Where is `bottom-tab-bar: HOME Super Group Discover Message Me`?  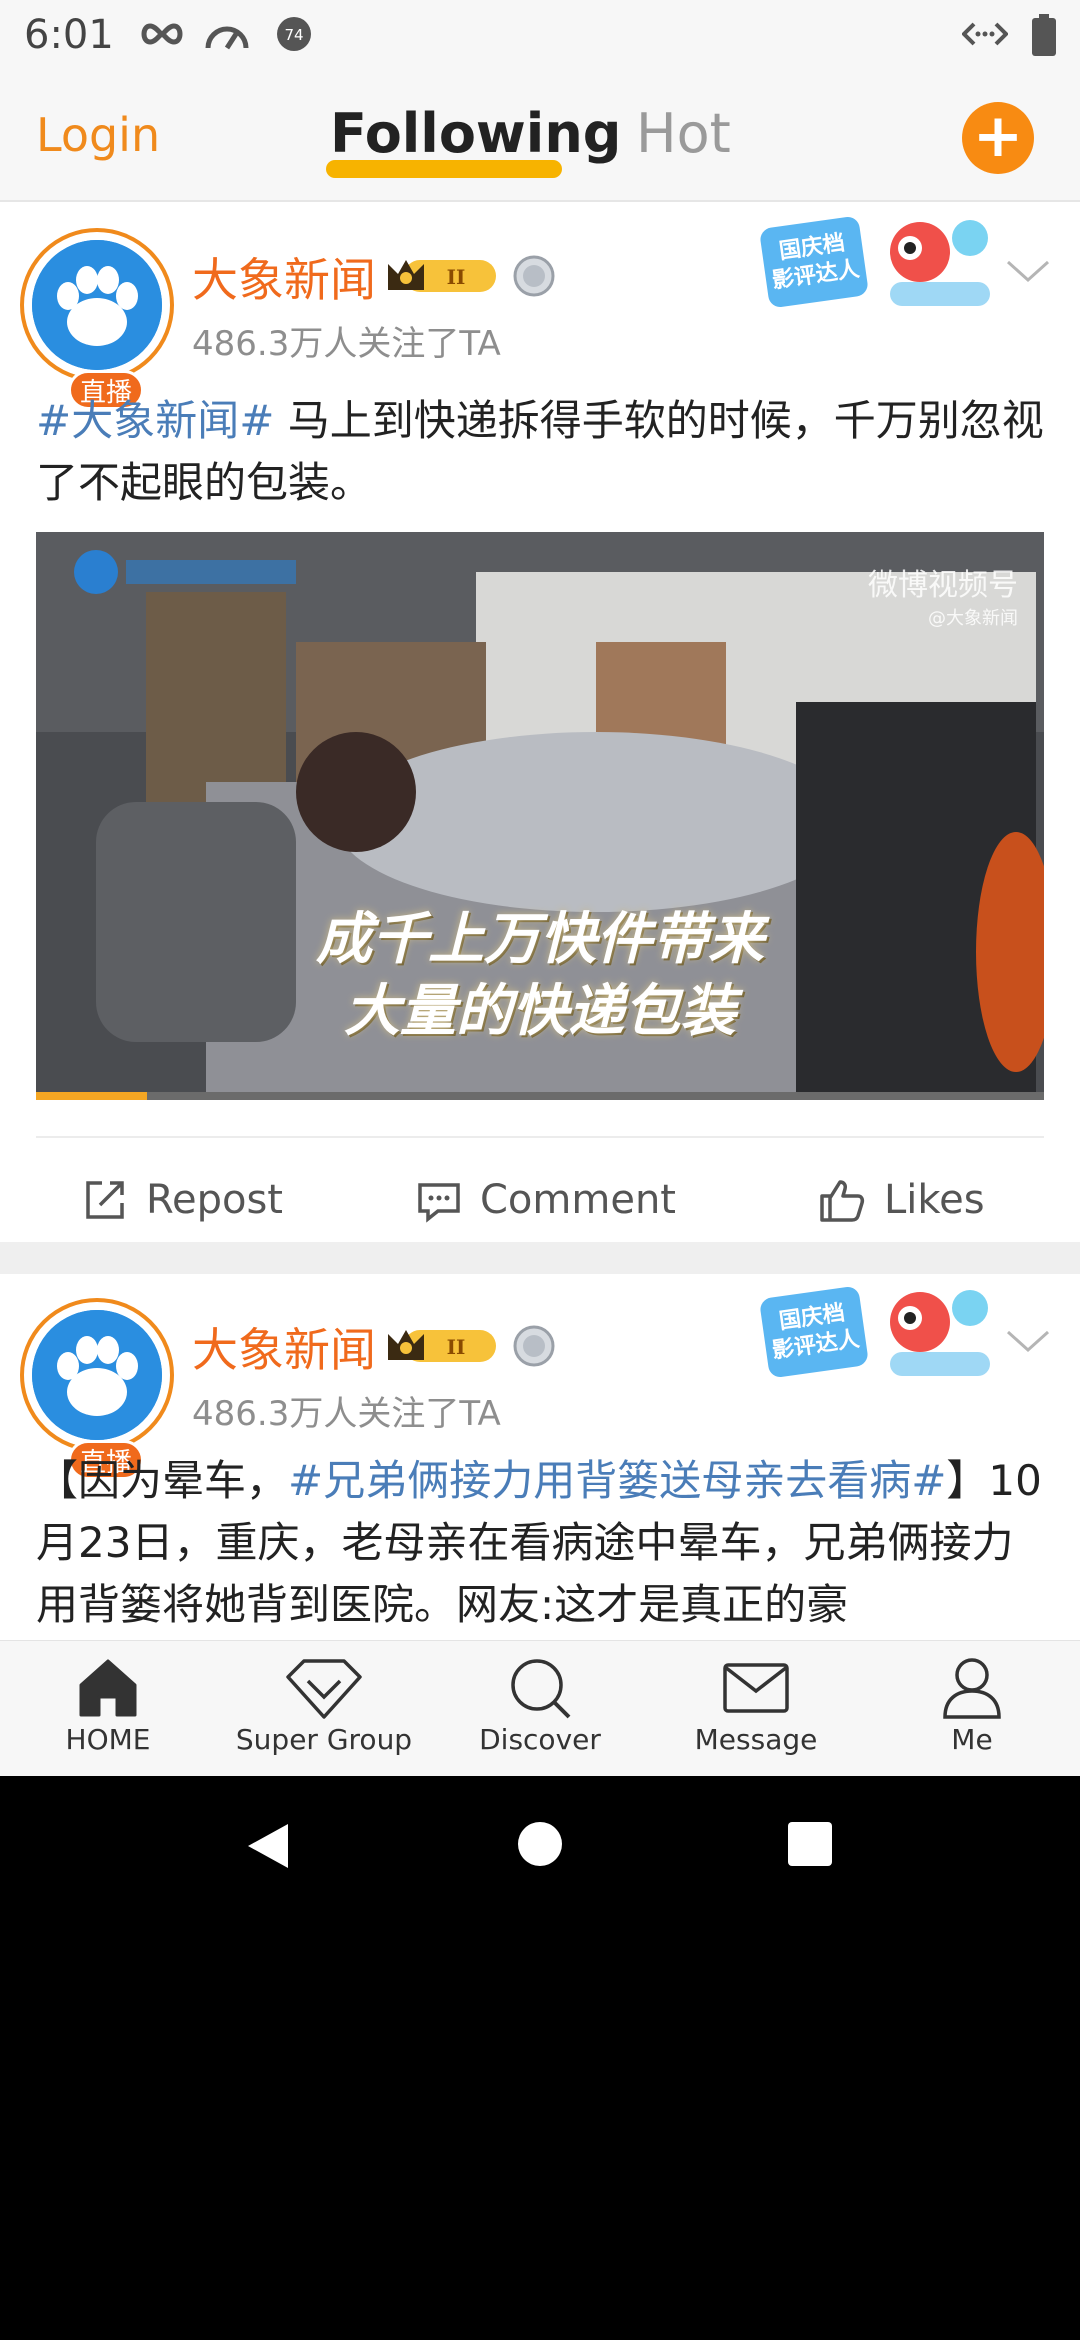 bottom-tab-bar: HOME Super Group Discover Message Me is located at coordinates (540, 1708).